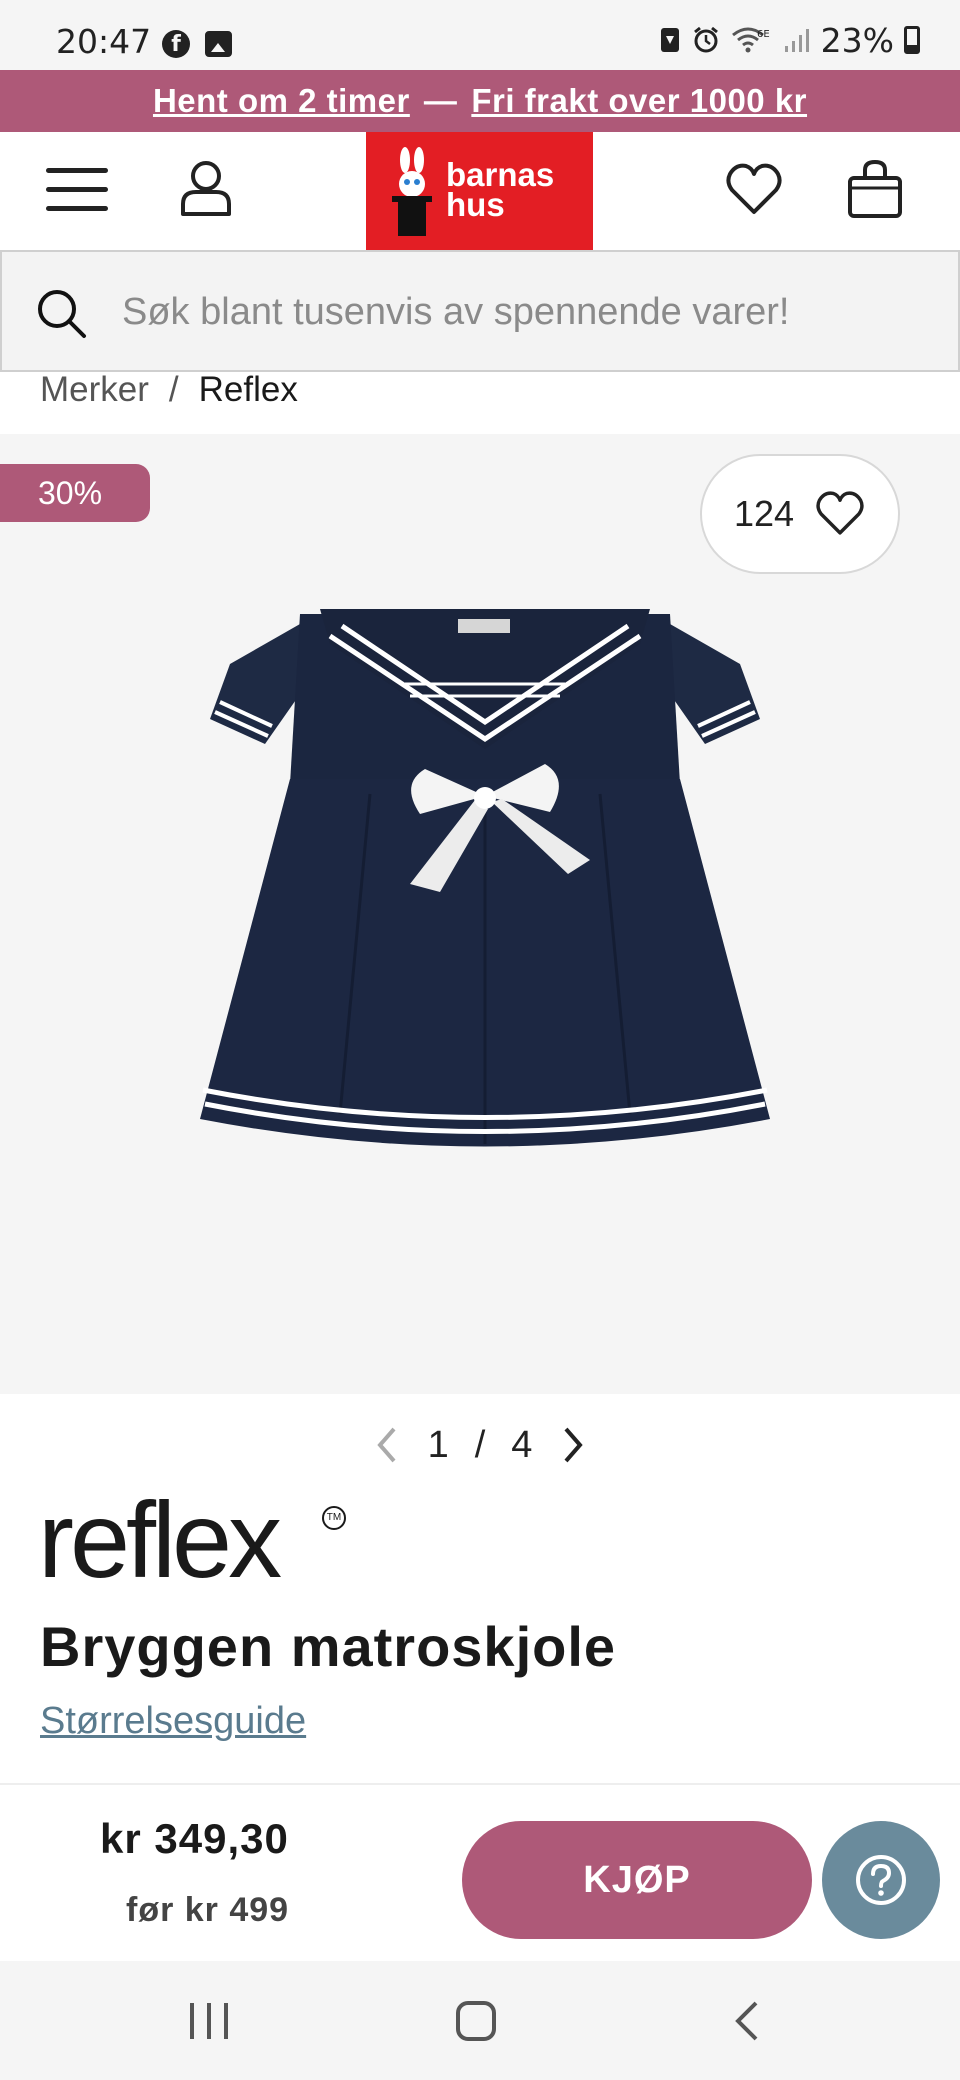  What do you see at coordinates (875, 189) in the screenshot?
I see `bag-icon` at bounding box center [875, 189].